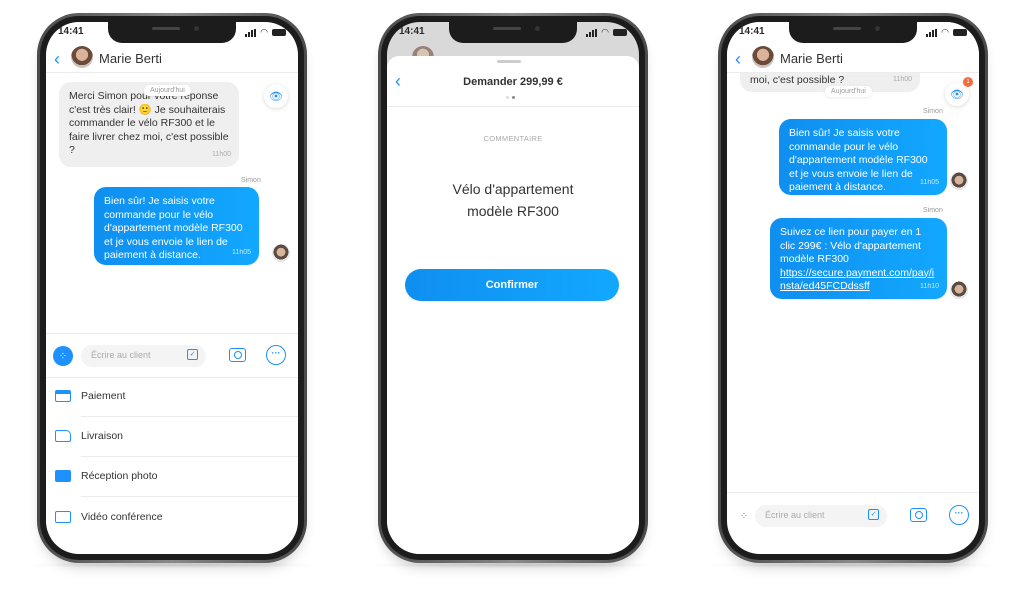  What do you see at coordinates (512, 285) in the screenshot?
I see `confirm-button: Confirmer` at bounding box center [512, 285].